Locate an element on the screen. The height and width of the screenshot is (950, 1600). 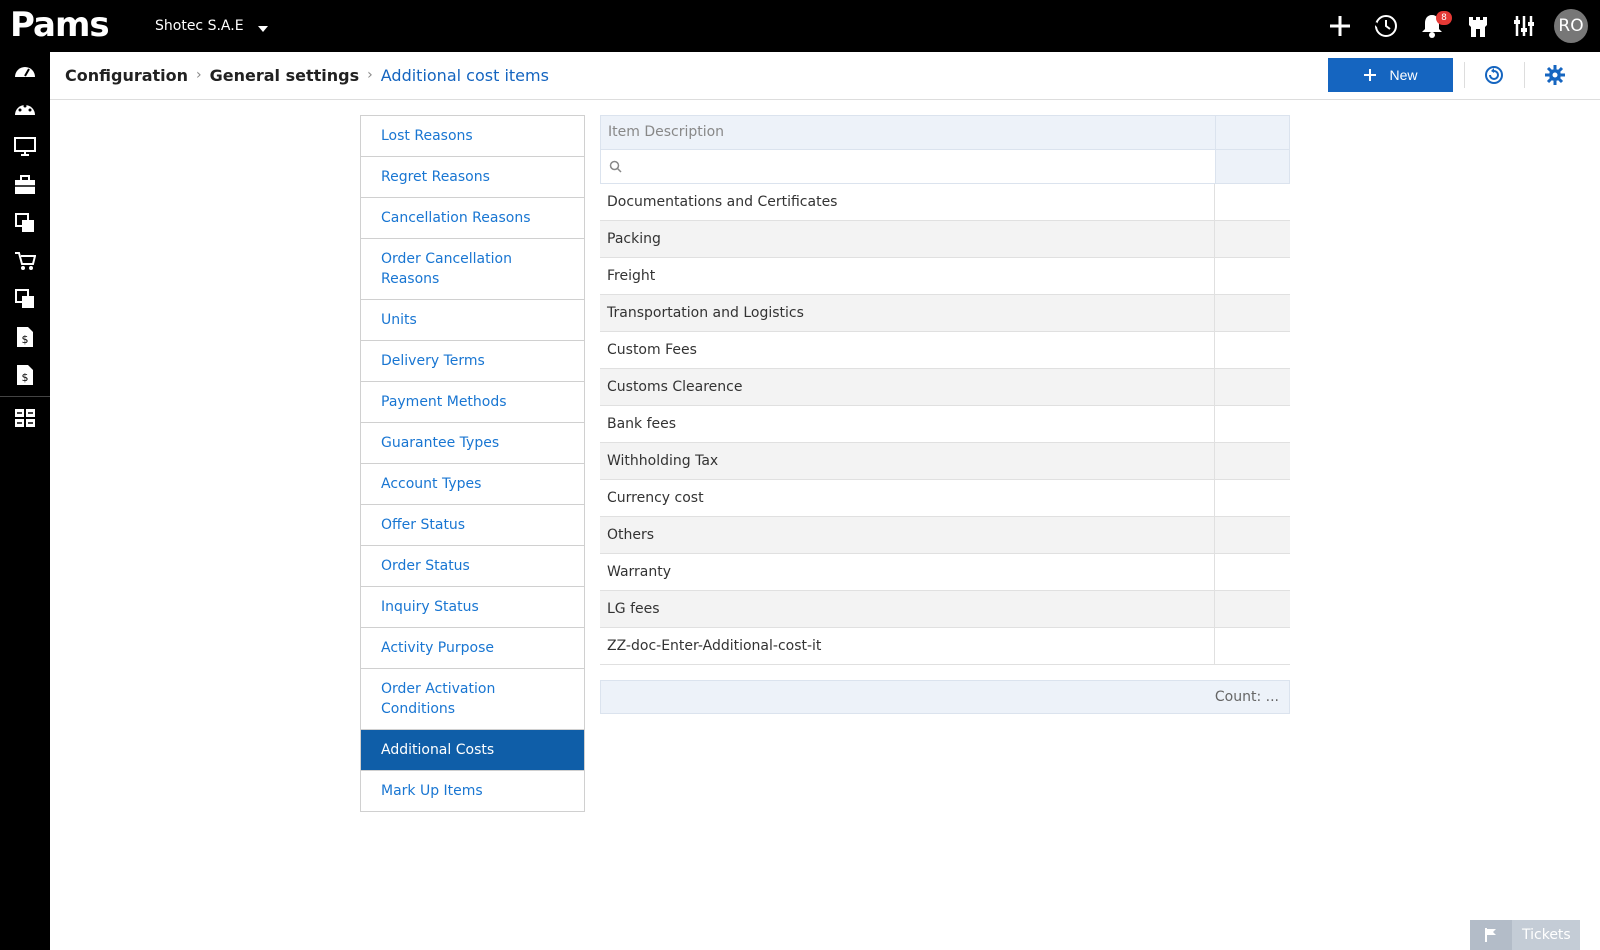
menu-item-inquiry-status: Inquiry Status is located at coordinates (472, 607).